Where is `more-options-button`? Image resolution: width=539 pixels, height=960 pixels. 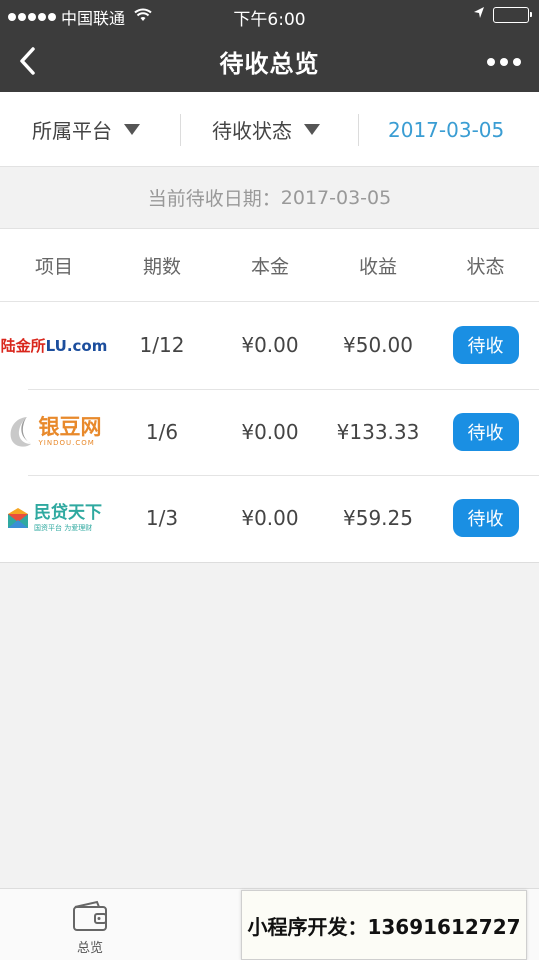
more-options-button is located at coordinates (504, 62).